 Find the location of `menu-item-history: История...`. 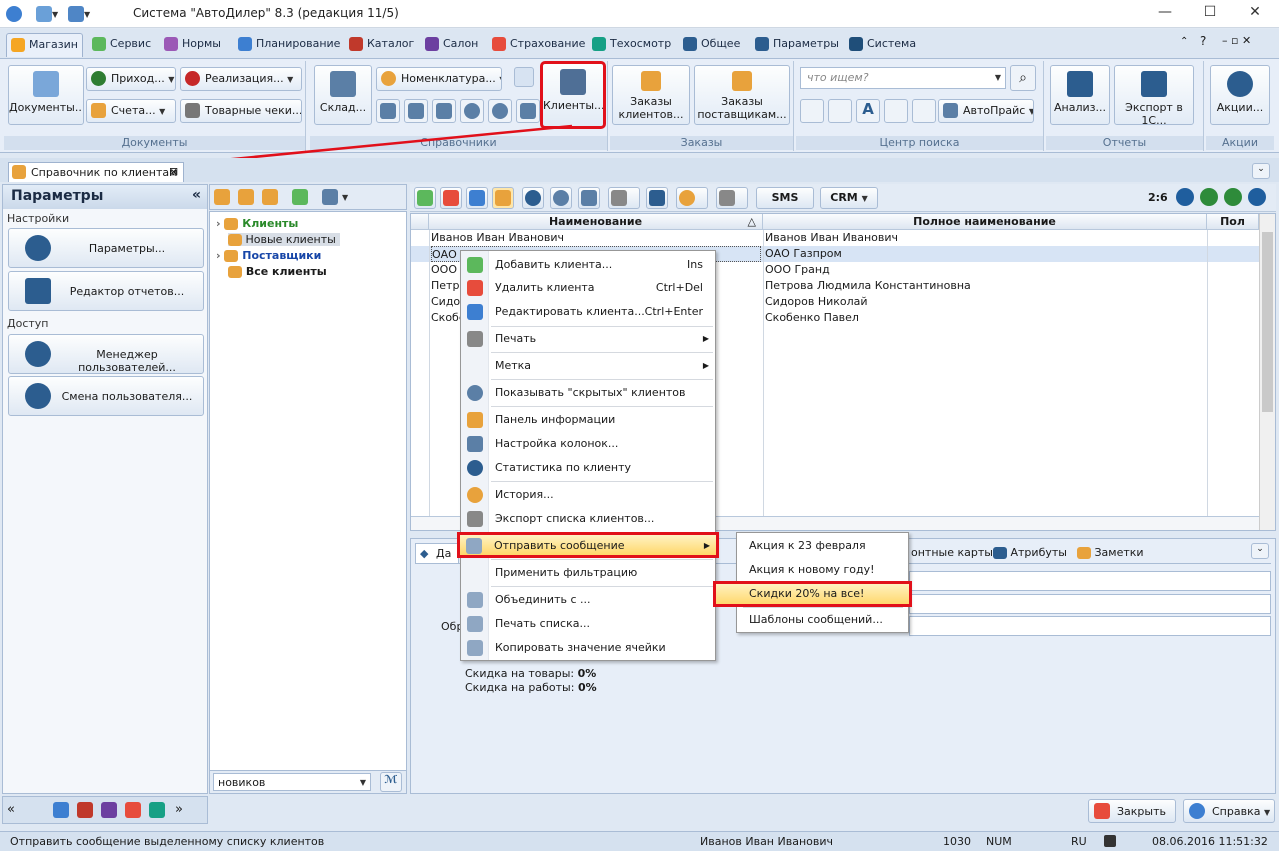

menu-item-history: История... is located at coordinates (588, 495).